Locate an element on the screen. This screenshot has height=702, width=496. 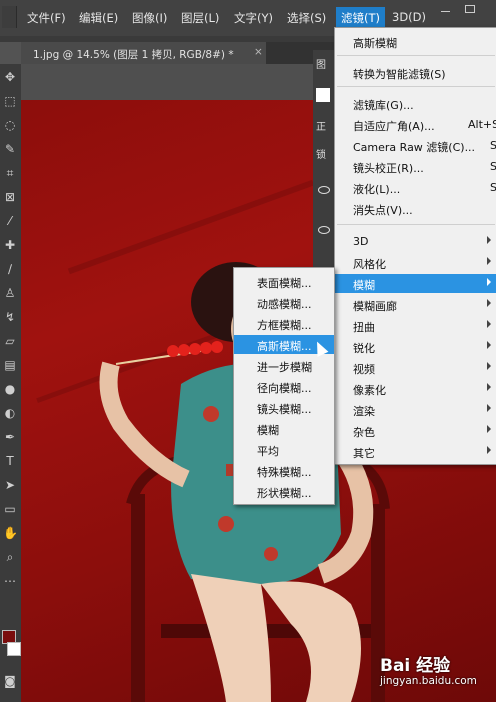
menu-item-other: 其它 is located at coordinates (415, 451).